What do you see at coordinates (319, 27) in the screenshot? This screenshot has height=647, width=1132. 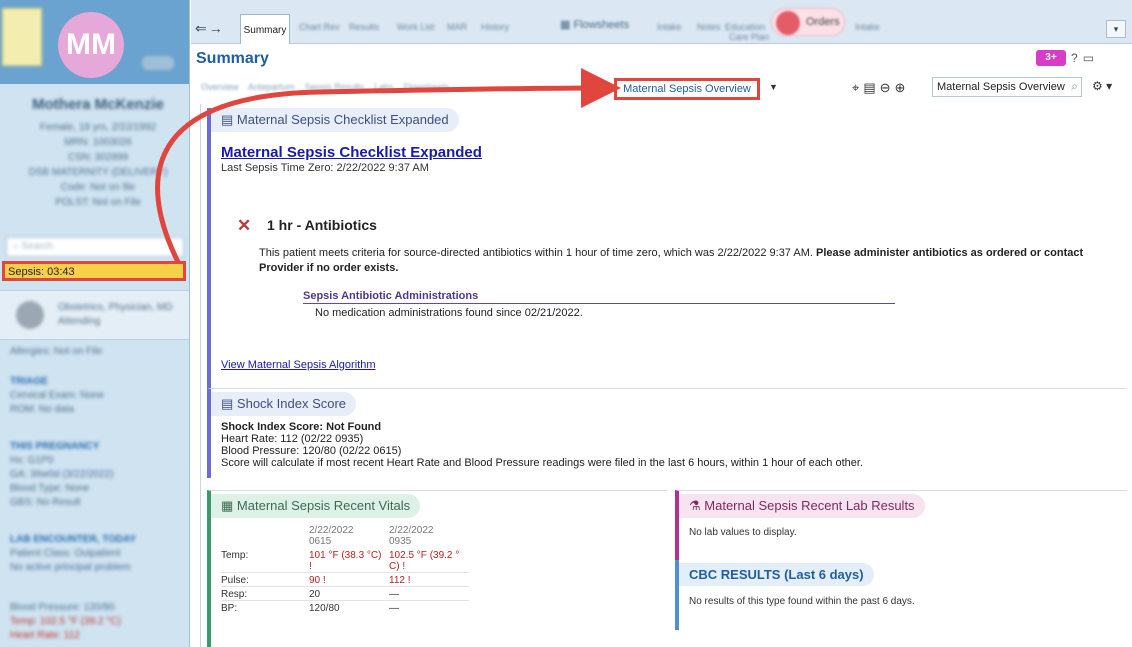 I see `tab-chart-review: Chart Rev` at bounding box center [319, 27].